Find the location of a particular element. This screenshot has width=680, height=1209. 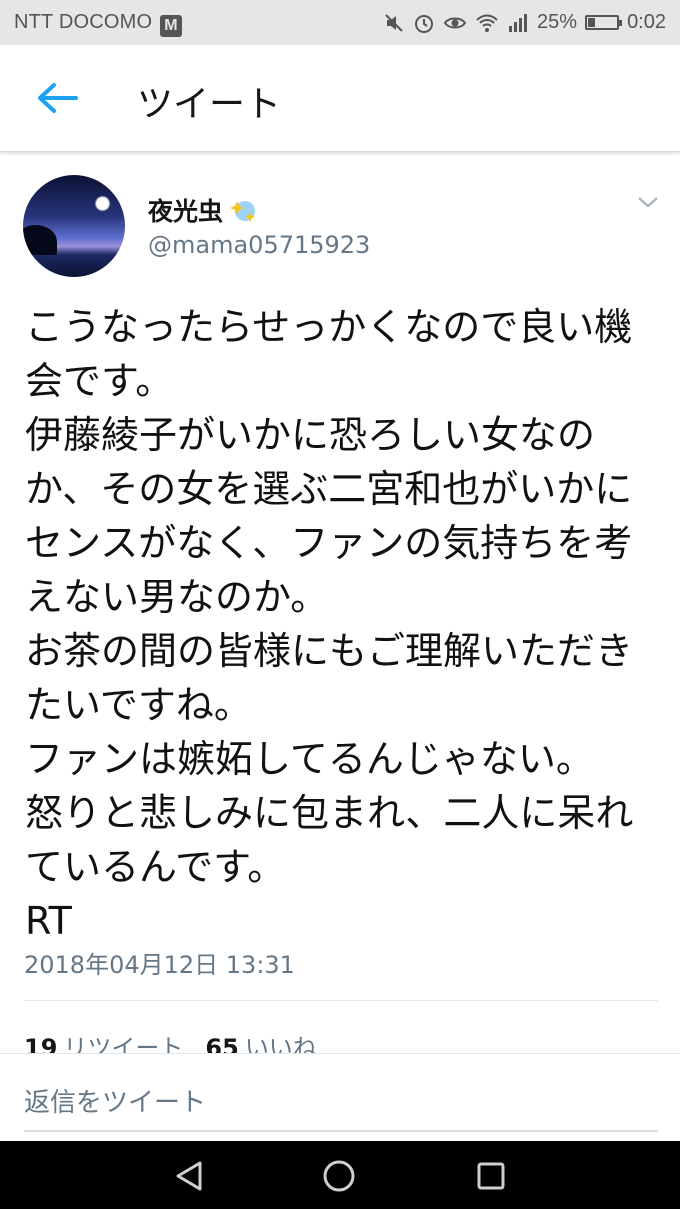

retweet-stat: 19 リツイート is located at coordinates (103, 1044).